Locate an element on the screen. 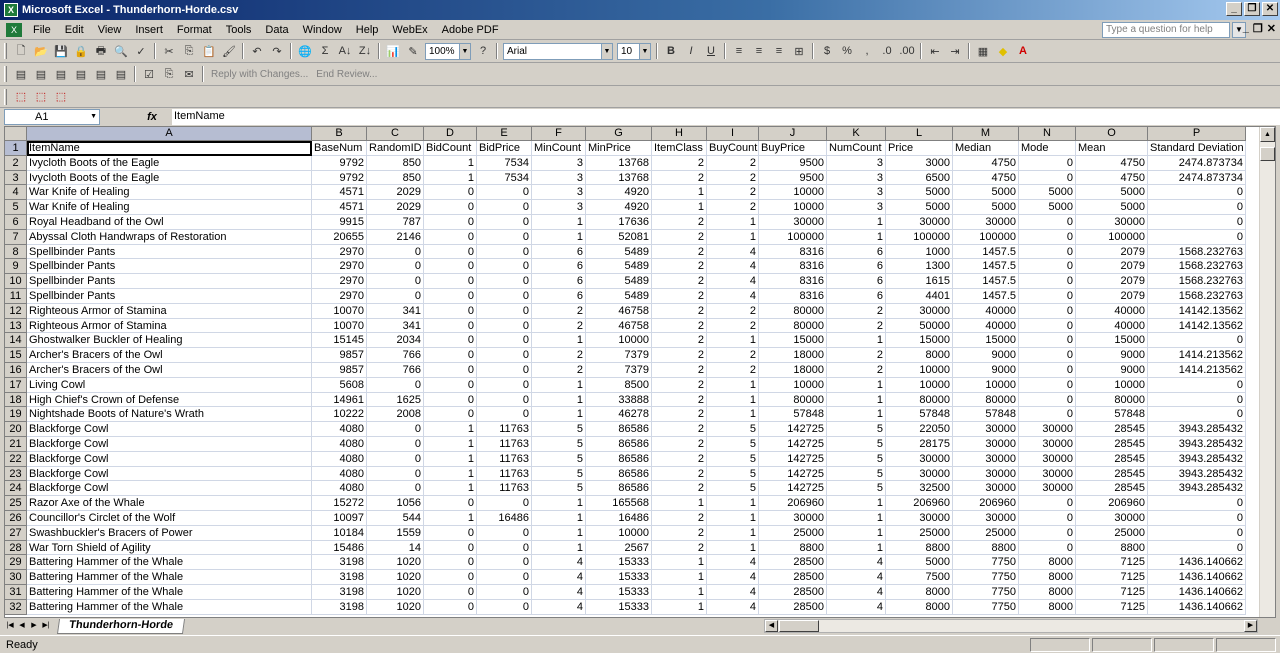 The width and height of the screenshot is (1280, 653). cell-b24: 4080 is located at coordinates (339, 489).